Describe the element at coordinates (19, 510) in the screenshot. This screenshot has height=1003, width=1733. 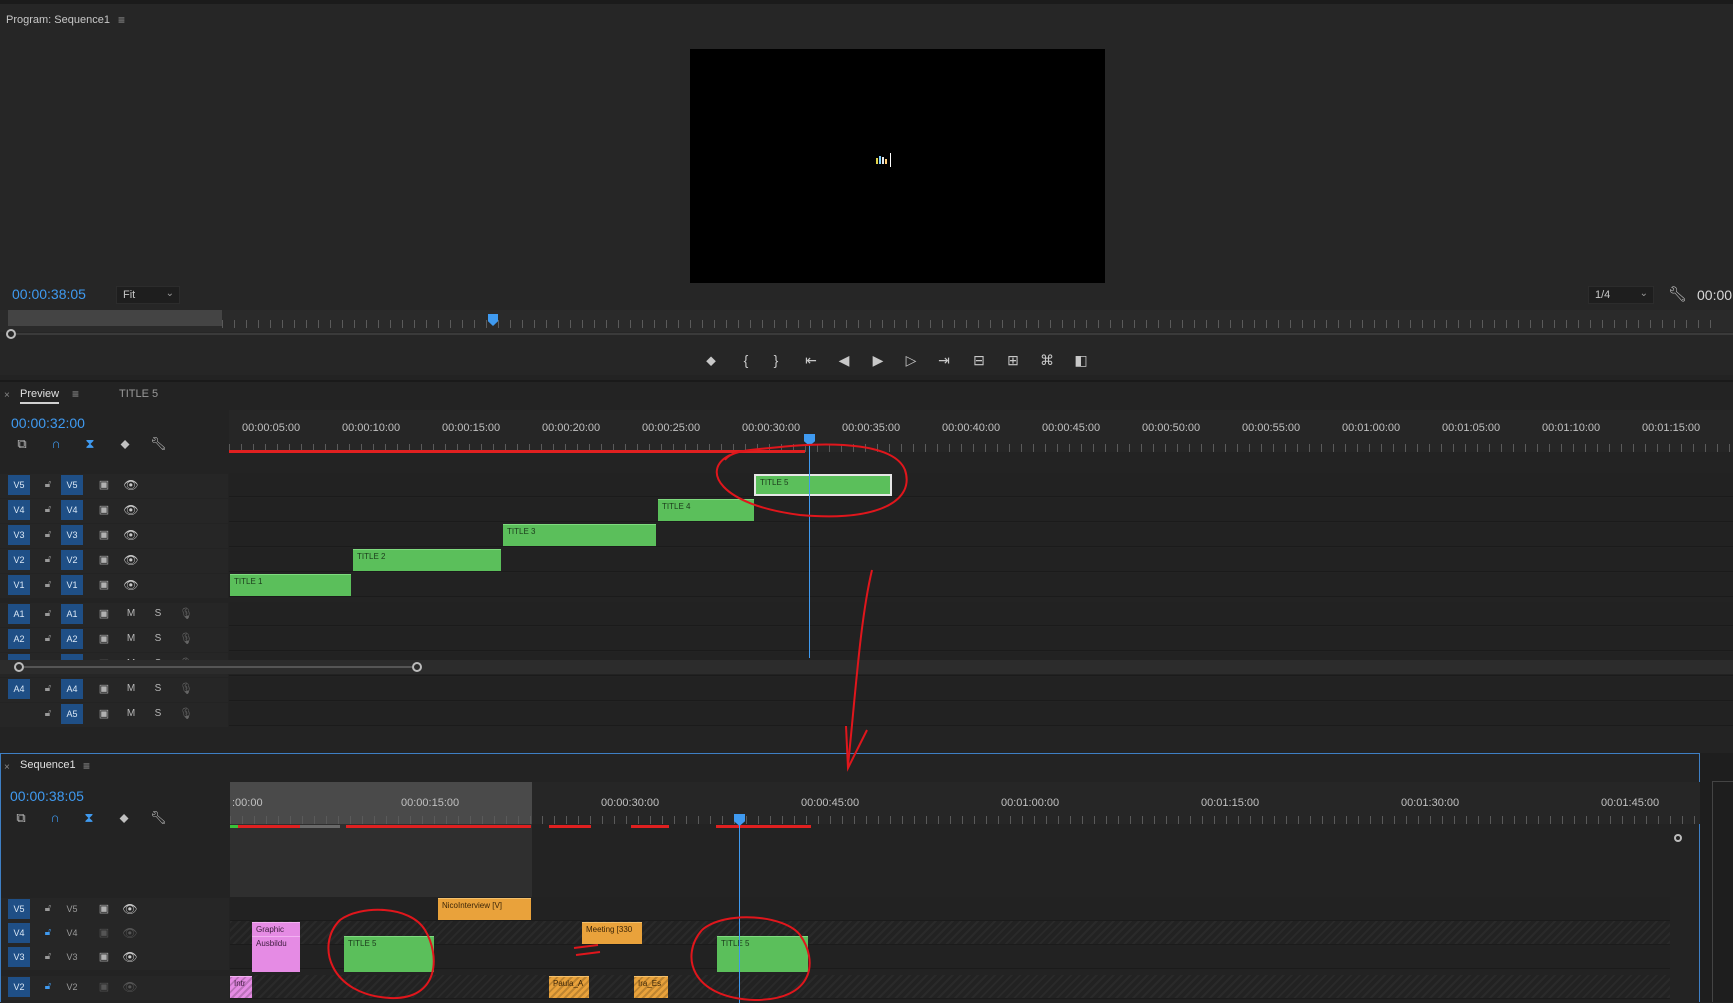
I see `source-patch-toggle: V4` at that location.